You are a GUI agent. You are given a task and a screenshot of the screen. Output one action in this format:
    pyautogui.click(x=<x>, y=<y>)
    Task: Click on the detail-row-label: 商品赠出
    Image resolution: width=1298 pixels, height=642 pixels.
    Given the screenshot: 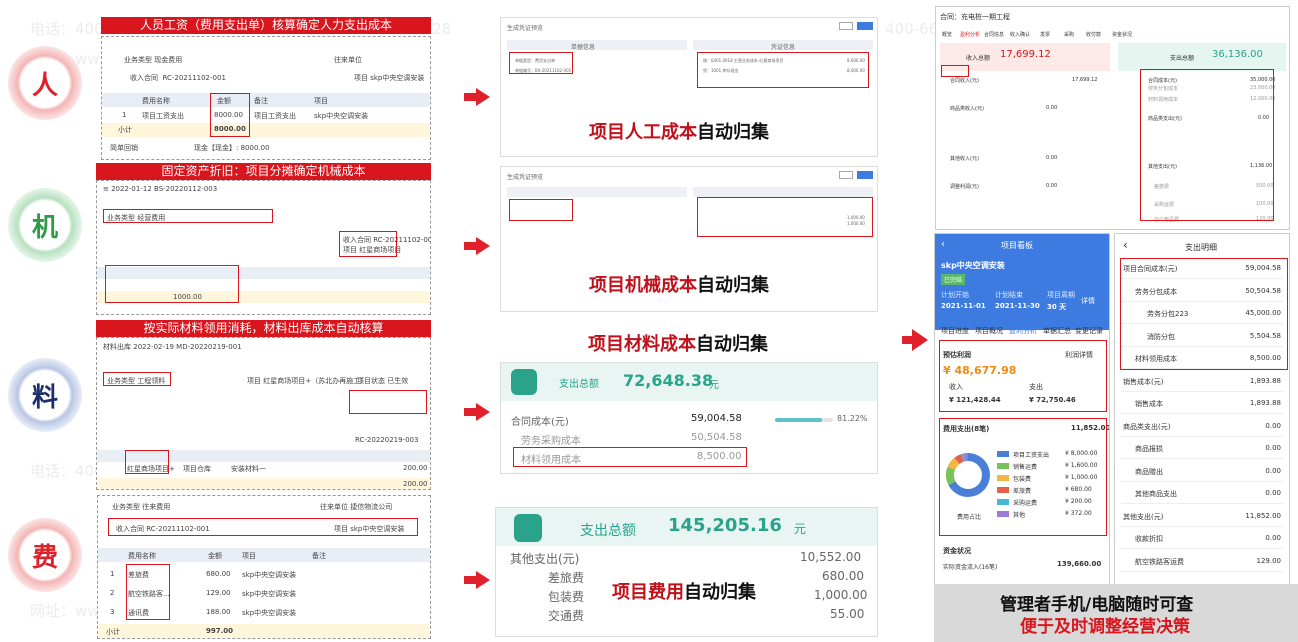 What is the action you would take?
    pyautogui.click(x=1149, y=471)
    